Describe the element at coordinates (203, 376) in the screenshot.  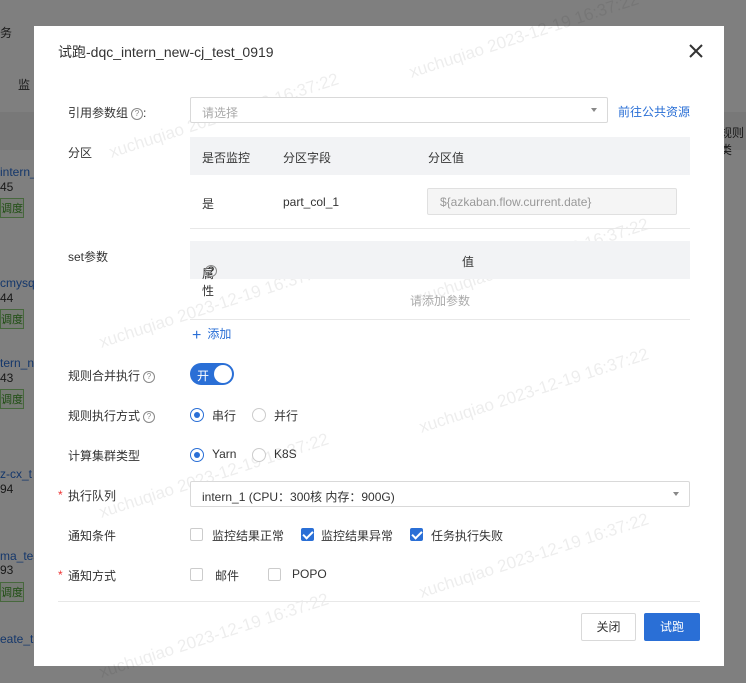
I see `merge-exec-toggle-text: 开` at that location.